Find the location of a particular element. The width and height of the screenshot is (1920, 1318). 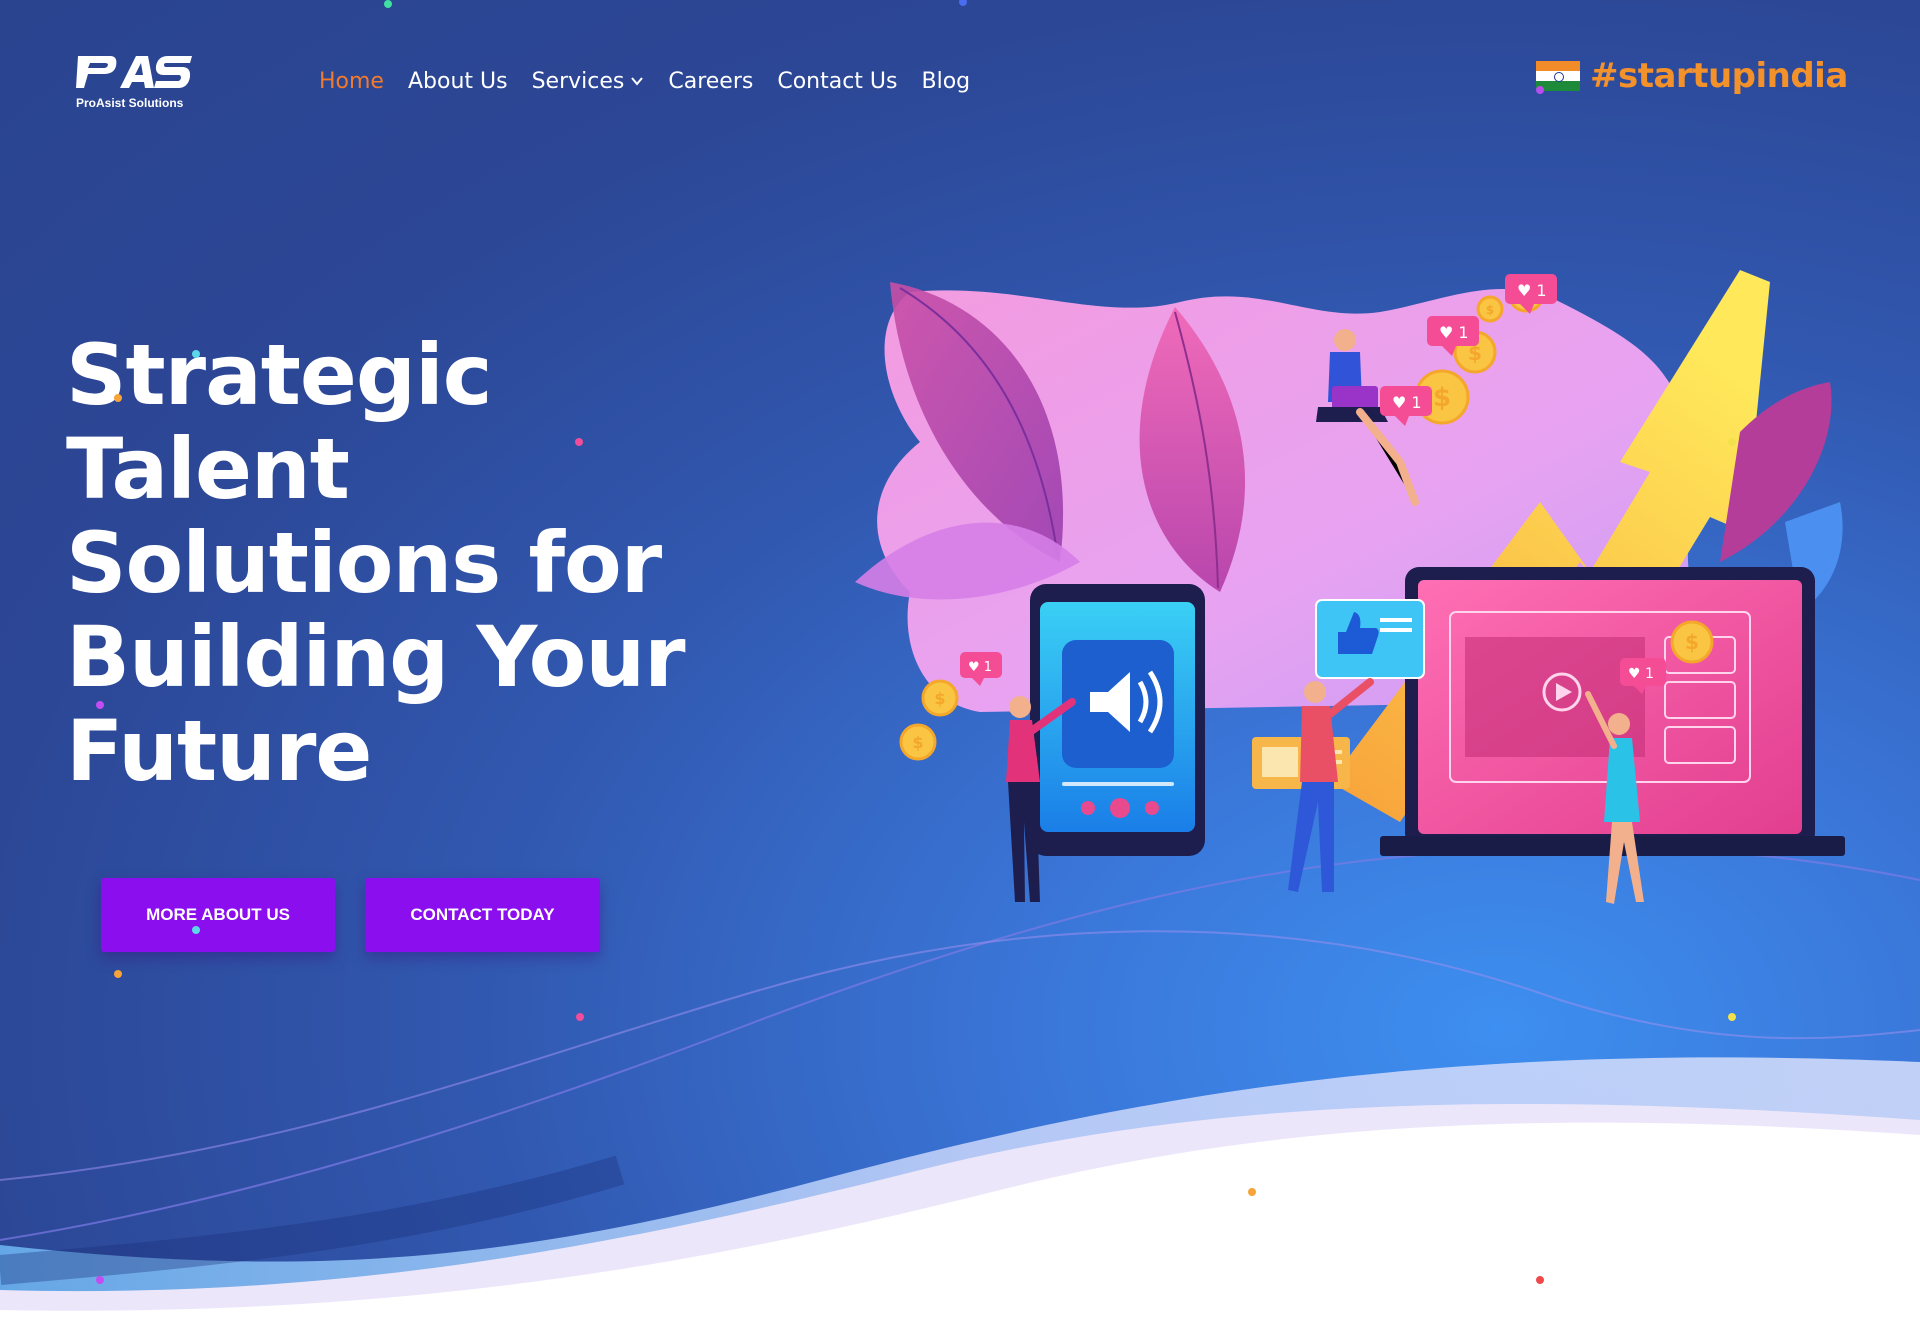

logo: ProAsist Solutions is located at coordinates (135, 82).